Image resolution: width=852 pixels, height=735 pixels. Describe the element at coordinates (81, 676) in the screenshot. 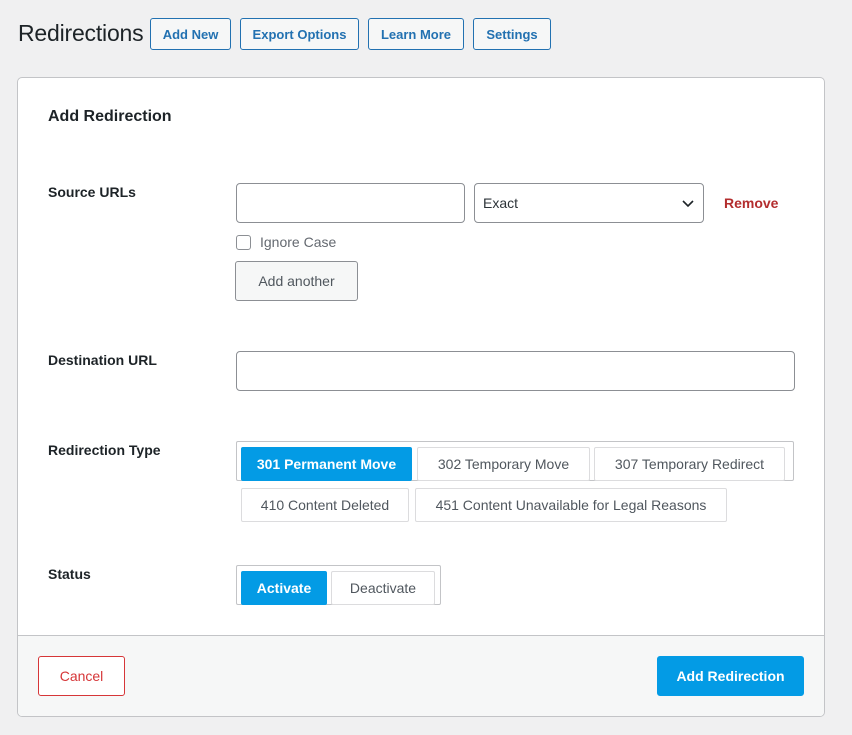

I see `cancel-button: Cancel` at that location.